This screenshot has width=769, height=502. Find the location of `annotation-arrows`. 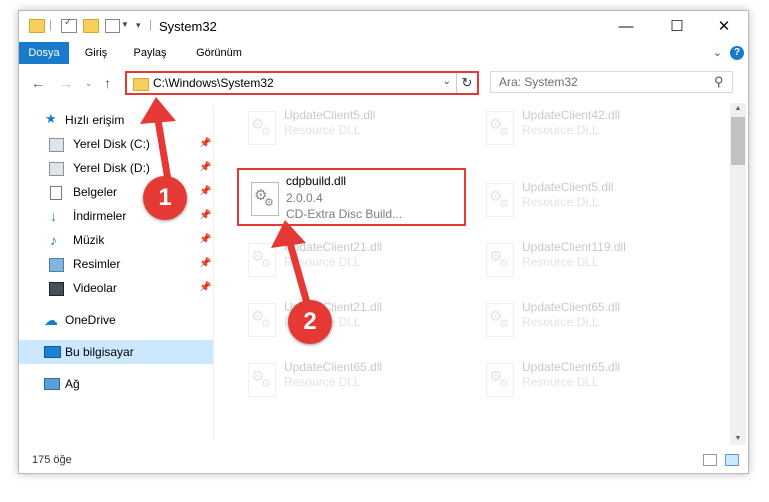

annotation-arrows is located at coordinates (225, 202).